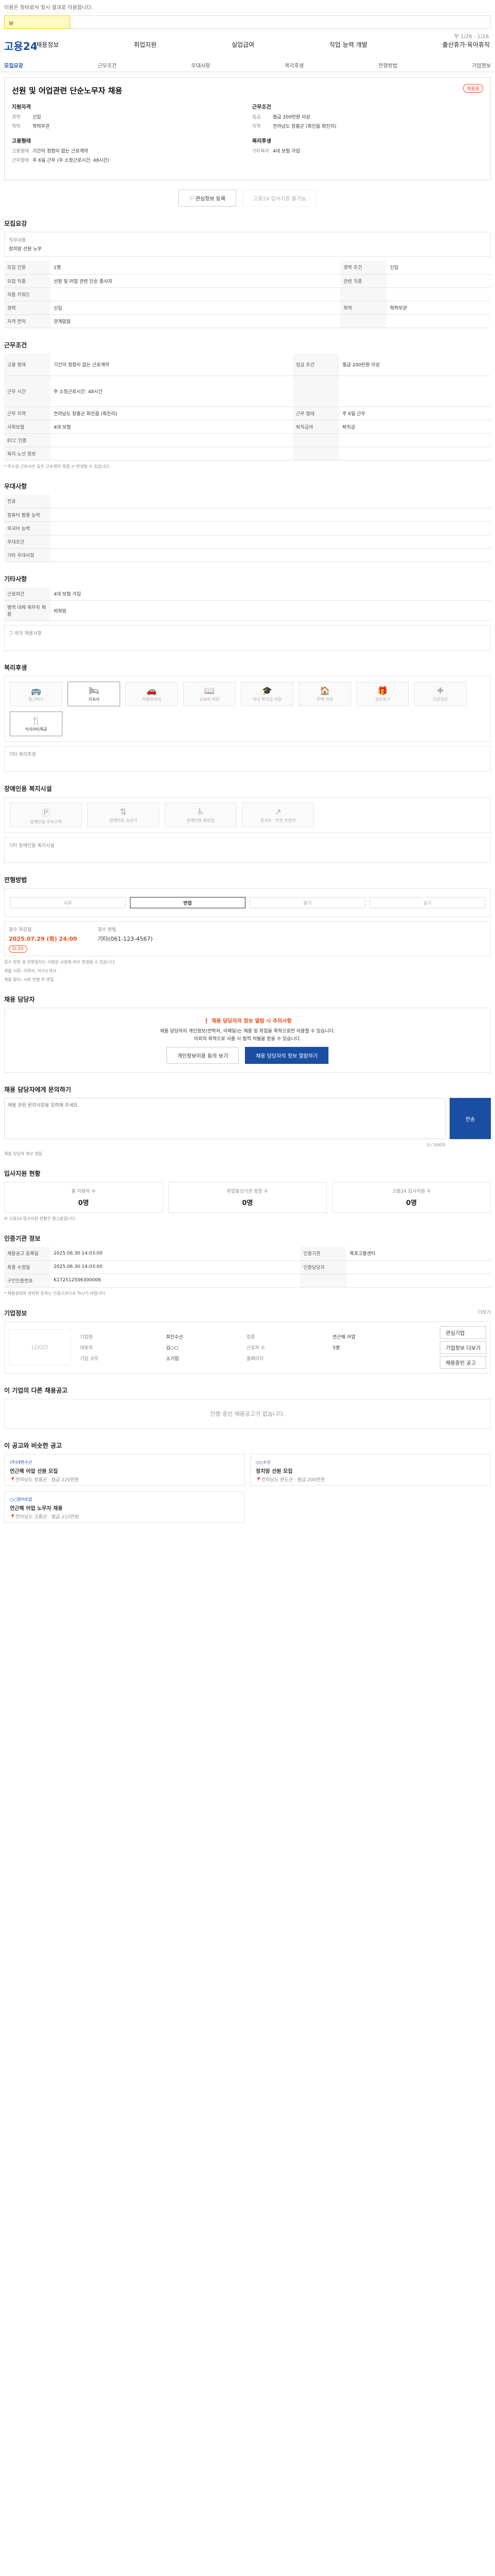 This screenshot has height=2576, width=495. I want to click on kv-key: 근무형태, so click(20, 160).